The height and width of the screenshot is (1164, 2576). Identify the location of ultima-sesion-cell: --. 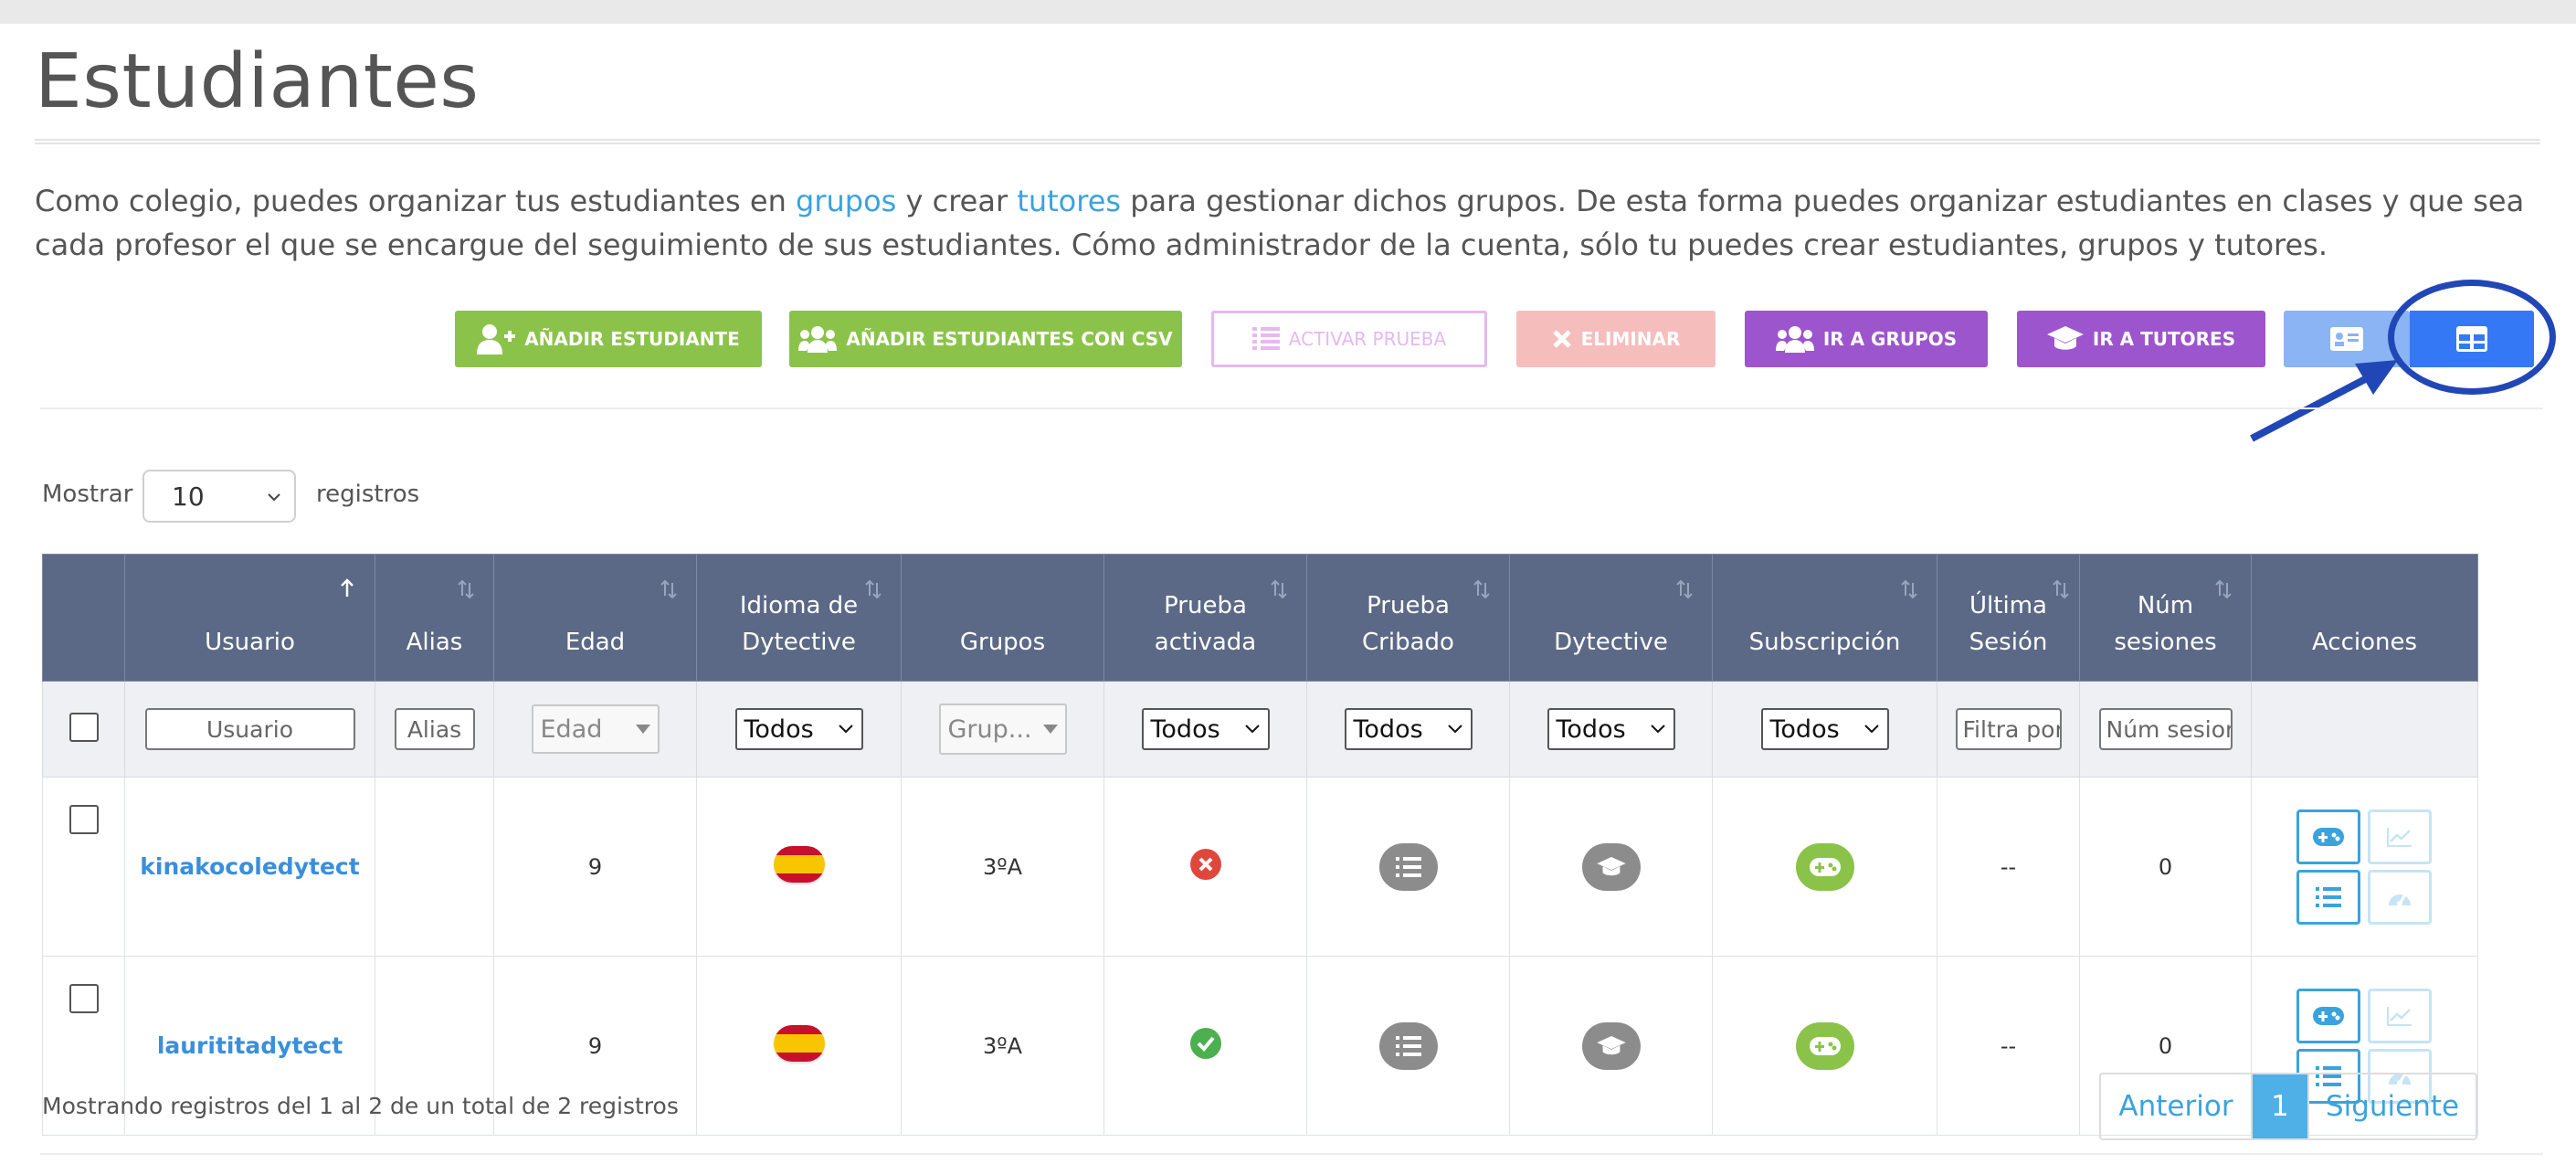
(2008, 867).